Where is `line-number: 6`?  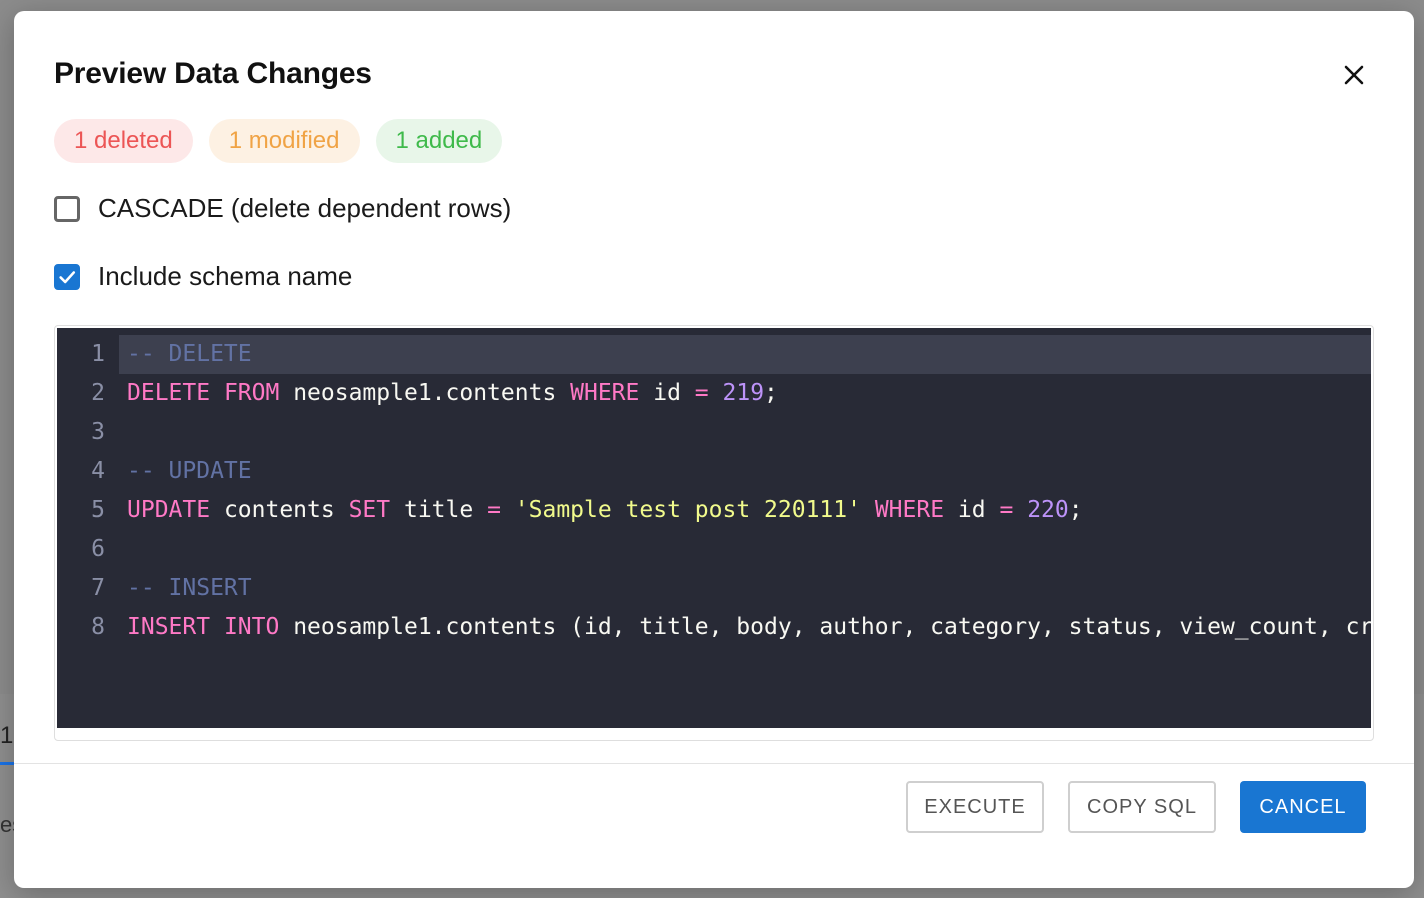
line-number: 6 is located at coordinates (98, 549).